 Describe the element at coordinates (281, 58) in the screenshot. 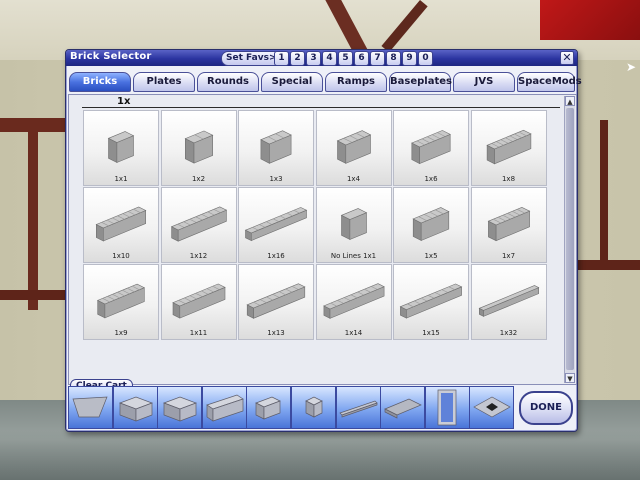

I see `fav-slot-1: 1` at that location.